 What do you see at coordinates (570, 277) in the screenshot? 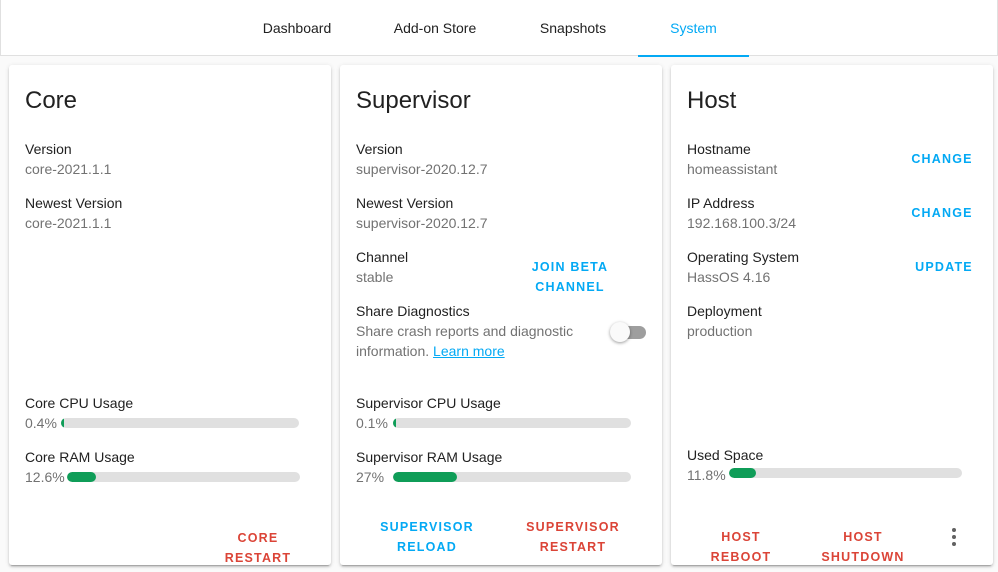
I see `join-beta-channel-button: JOIN BETA CHANNEL` at bounding box center [570, 277].